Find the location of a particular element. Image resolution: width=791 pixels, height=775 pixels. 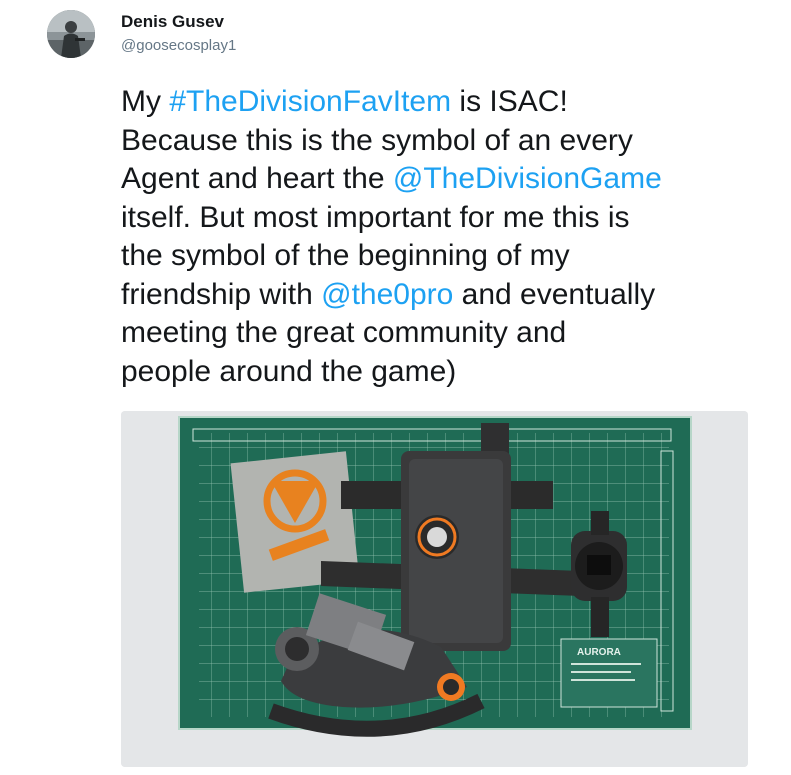

hashtag-link: #TheDivisionFavItem is located at coordinates (310, 101).